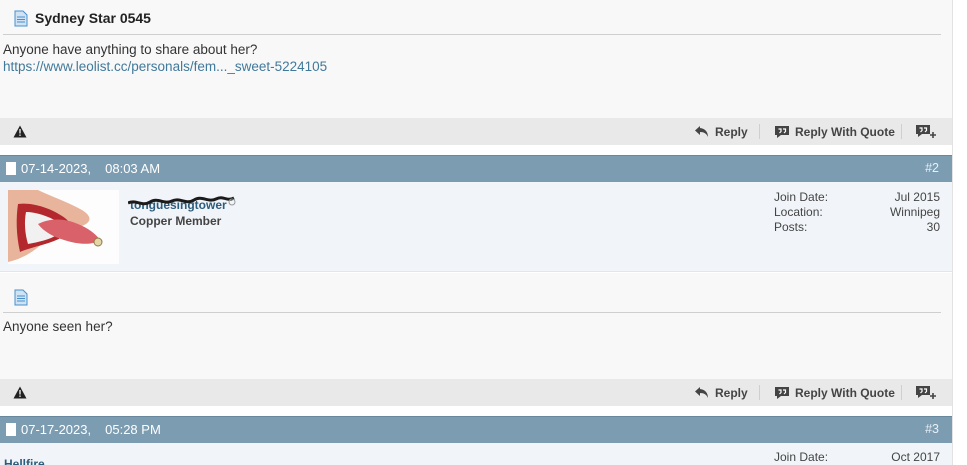  I want to click on location-label: Location:, so click(798, 212).